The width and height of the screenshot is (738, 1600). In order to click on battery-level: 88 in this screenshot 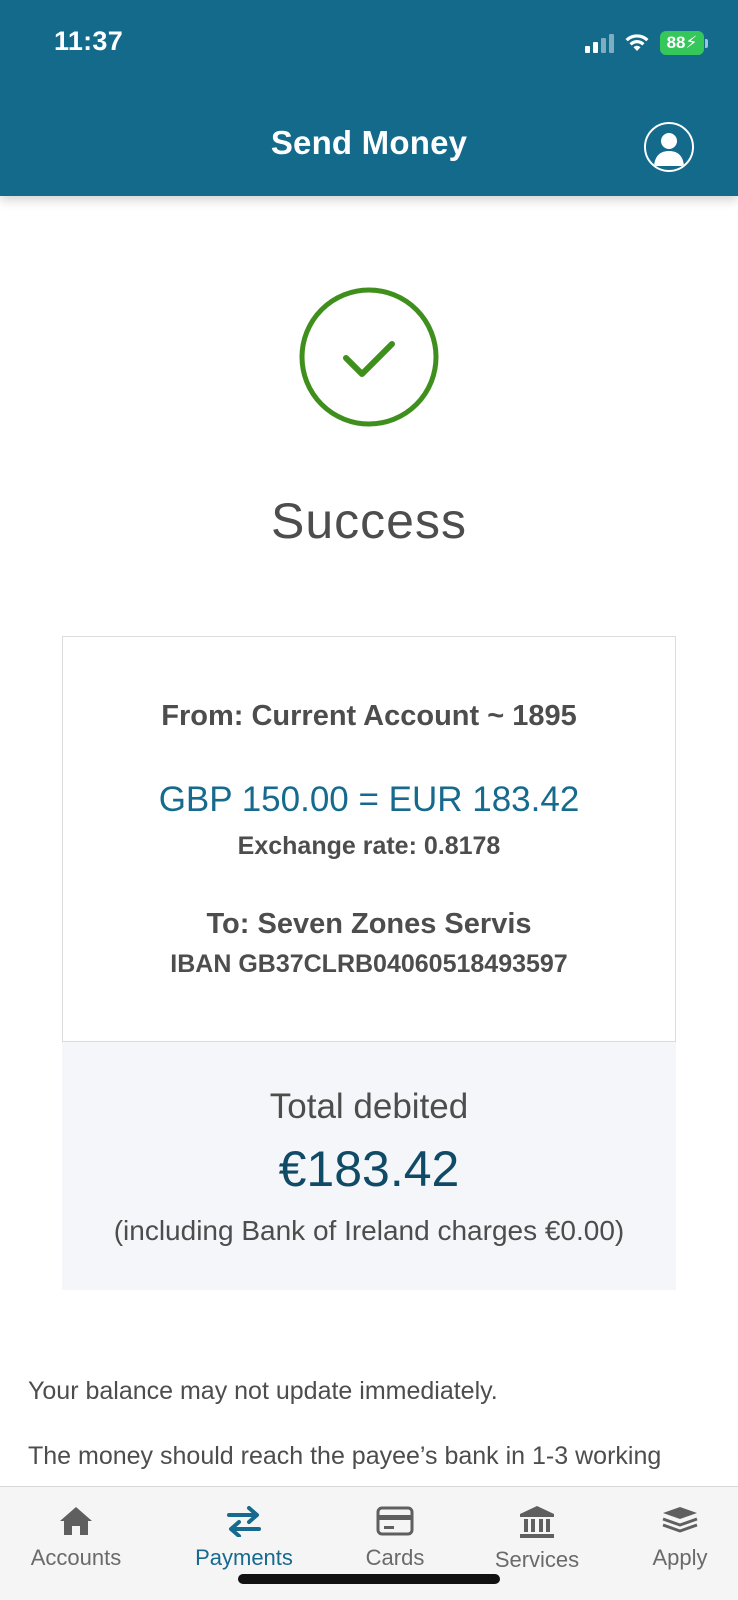, I will do `click(676, 42)`.